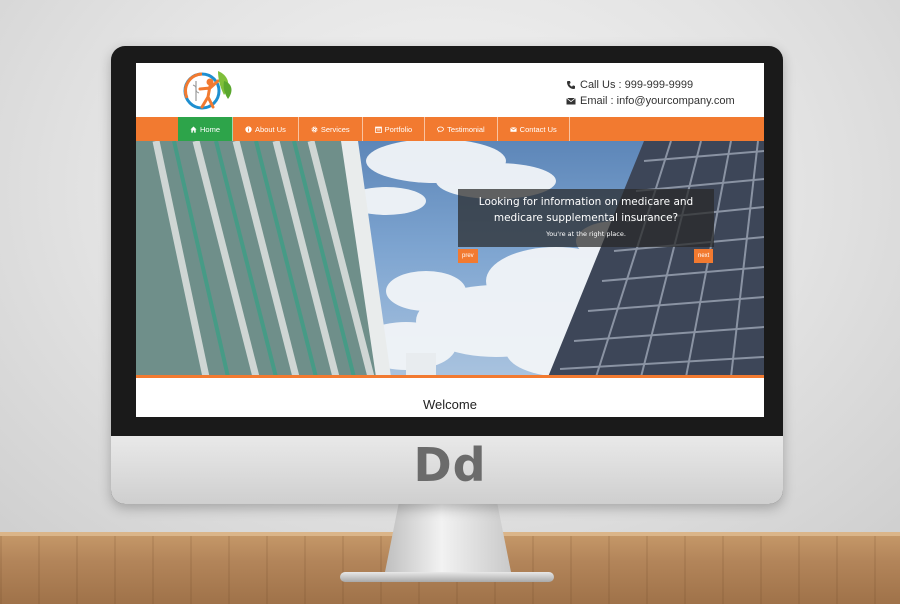  I want to click on monitor-stand-base, so click(447, 577).